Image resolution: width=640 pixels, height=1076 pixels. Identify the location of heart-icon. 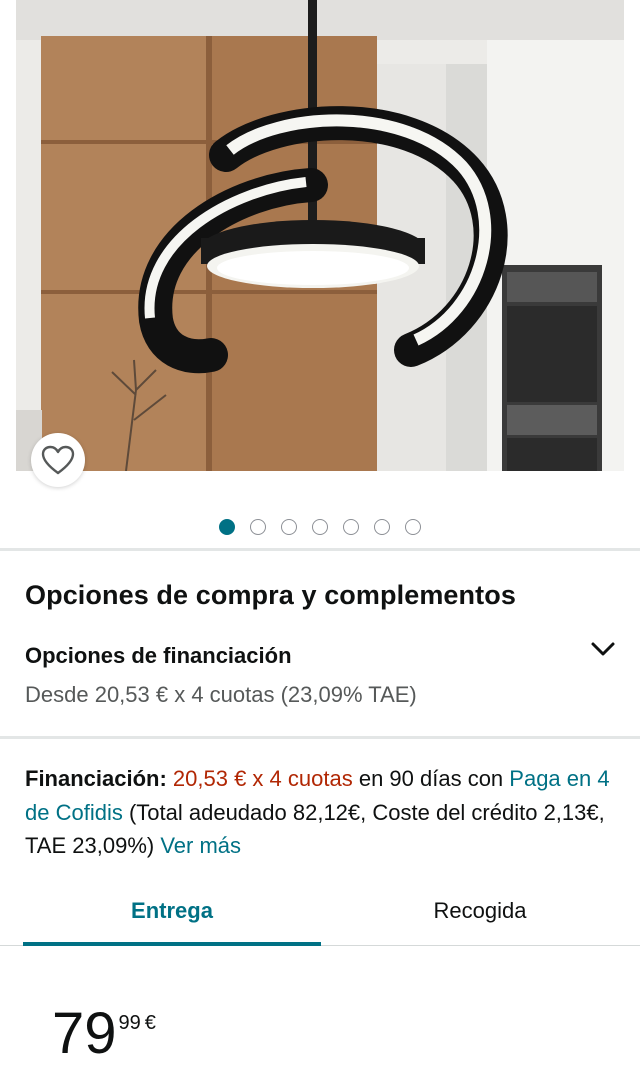
(58, 460).